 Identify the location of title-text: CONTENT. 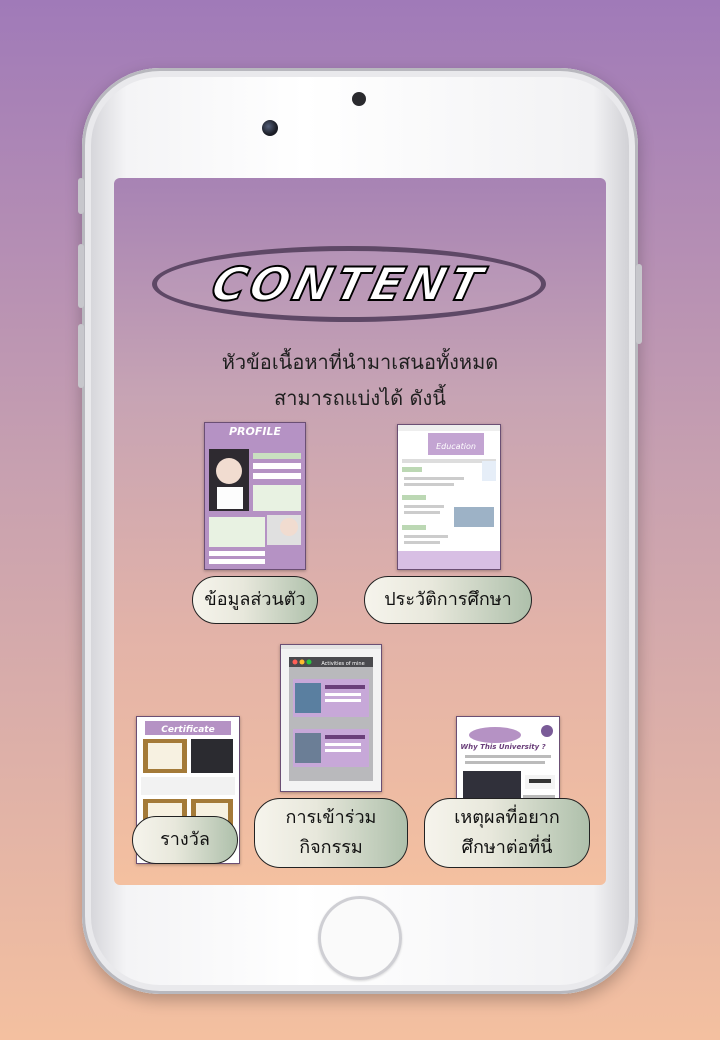
(349, 284).